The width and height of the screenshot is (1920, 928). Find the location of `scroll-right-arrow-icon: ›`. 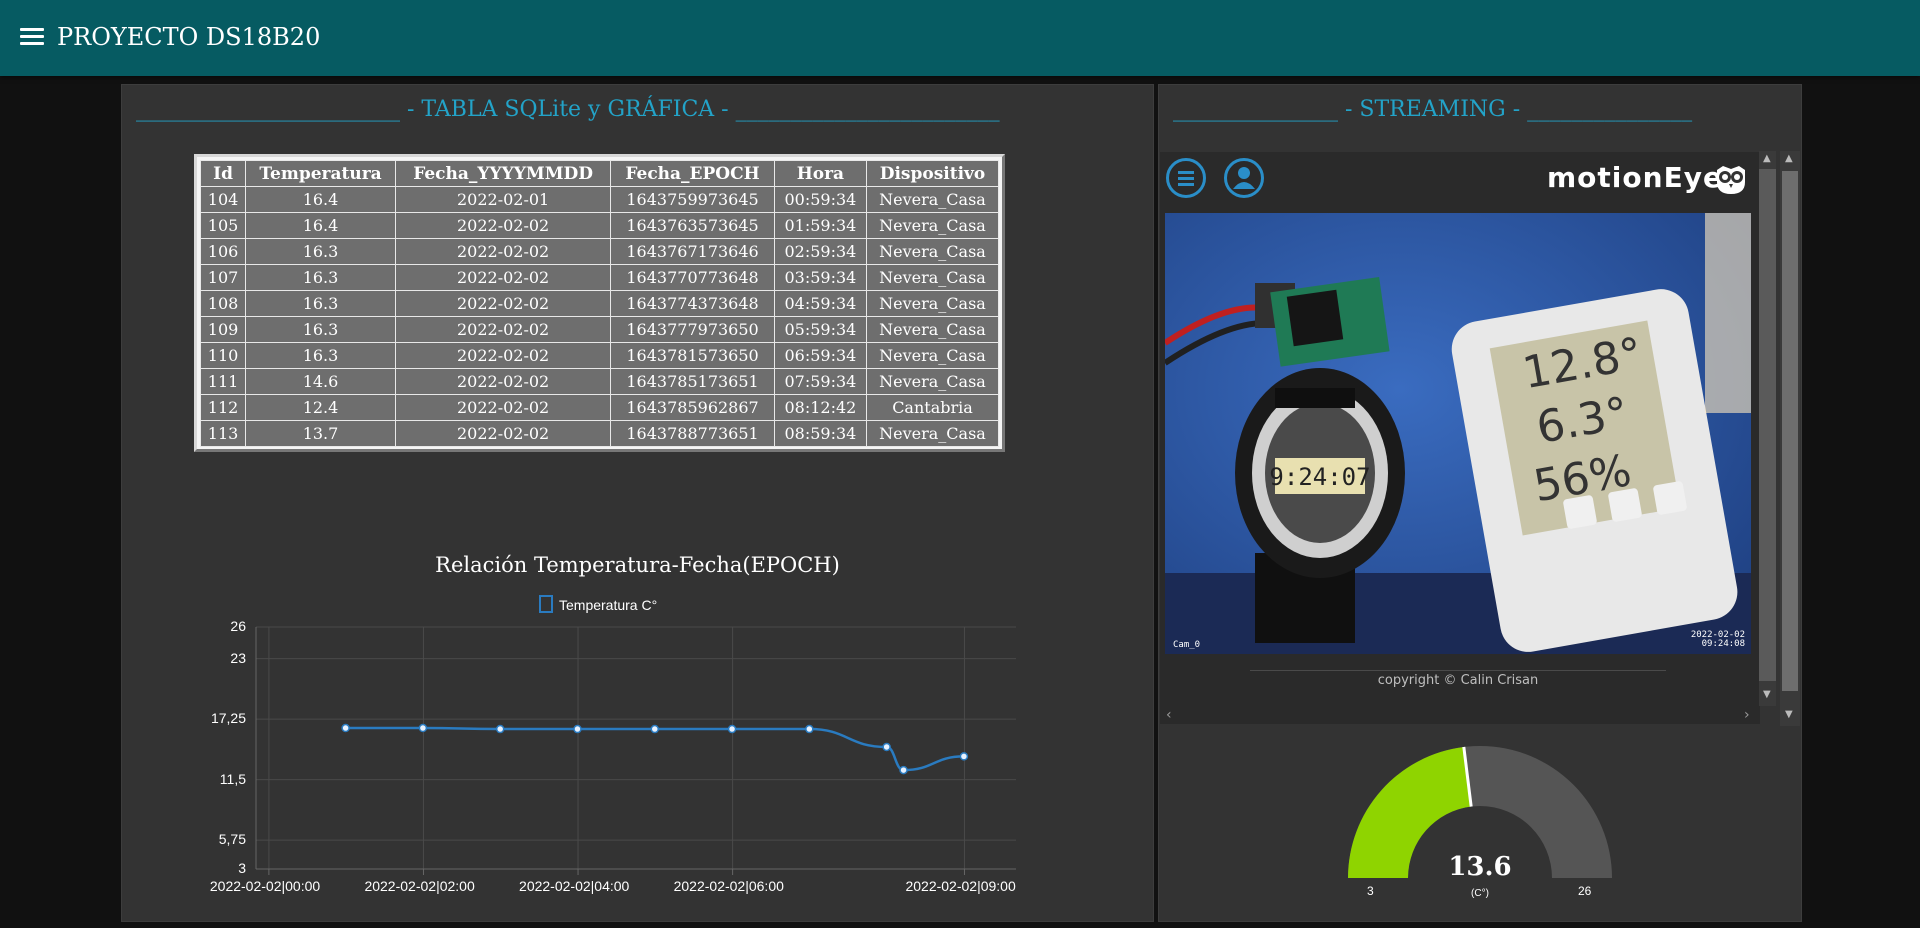

scroll-right-arrow-icon: › is located at coordinates (1747, 715).